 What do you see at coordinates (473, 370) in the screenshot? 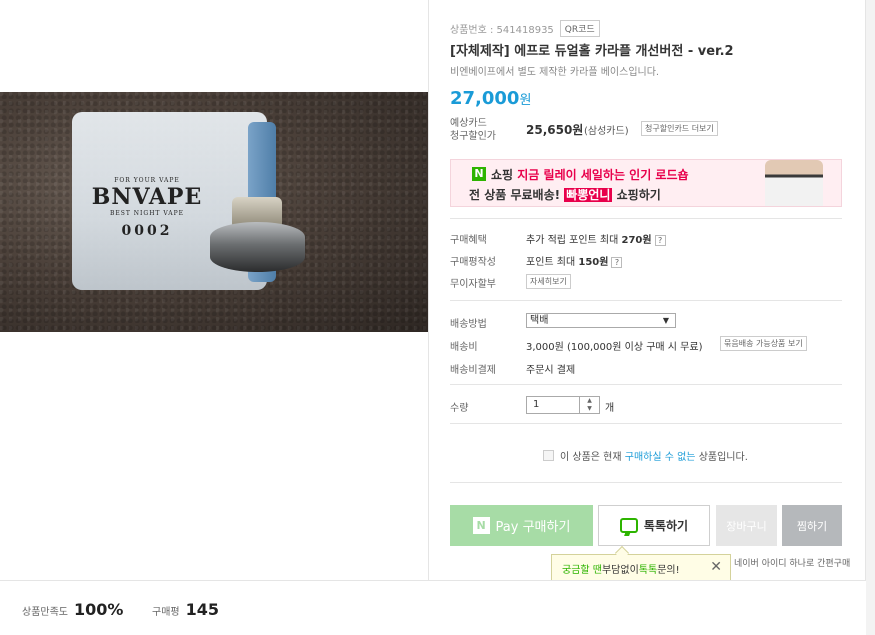
I see `shipping-payment-label: 배송비결제` at bounding box center [473, 370].